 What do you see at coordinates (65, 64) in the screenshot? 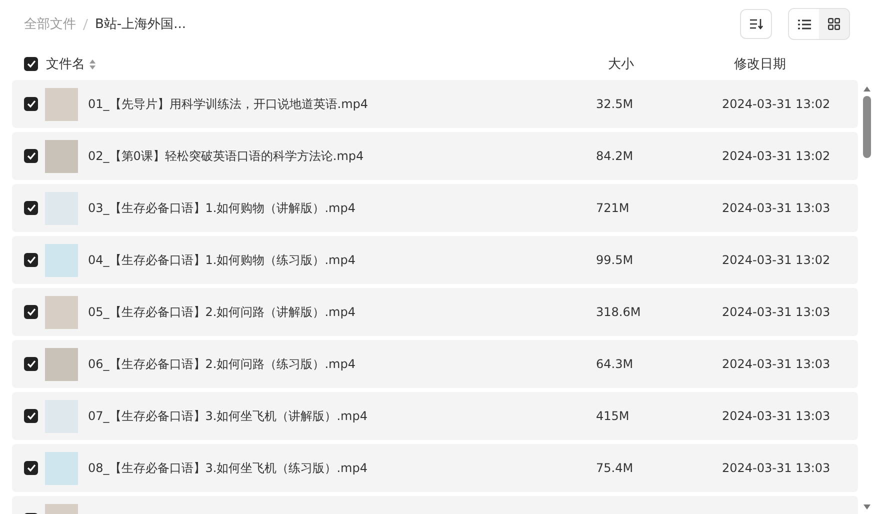
I see `name-column-header: 文件名` at bounding box center [65, 64].